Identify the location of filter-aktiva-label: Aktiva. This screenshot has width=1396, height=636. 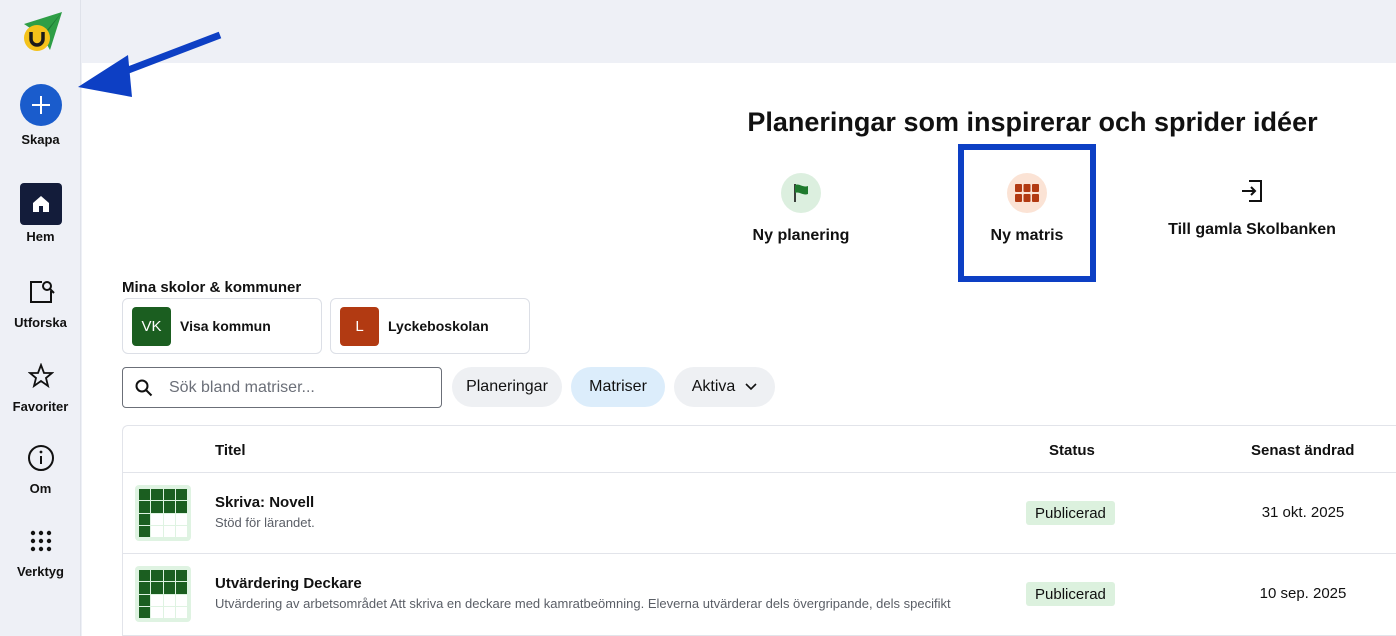
(713, 386).